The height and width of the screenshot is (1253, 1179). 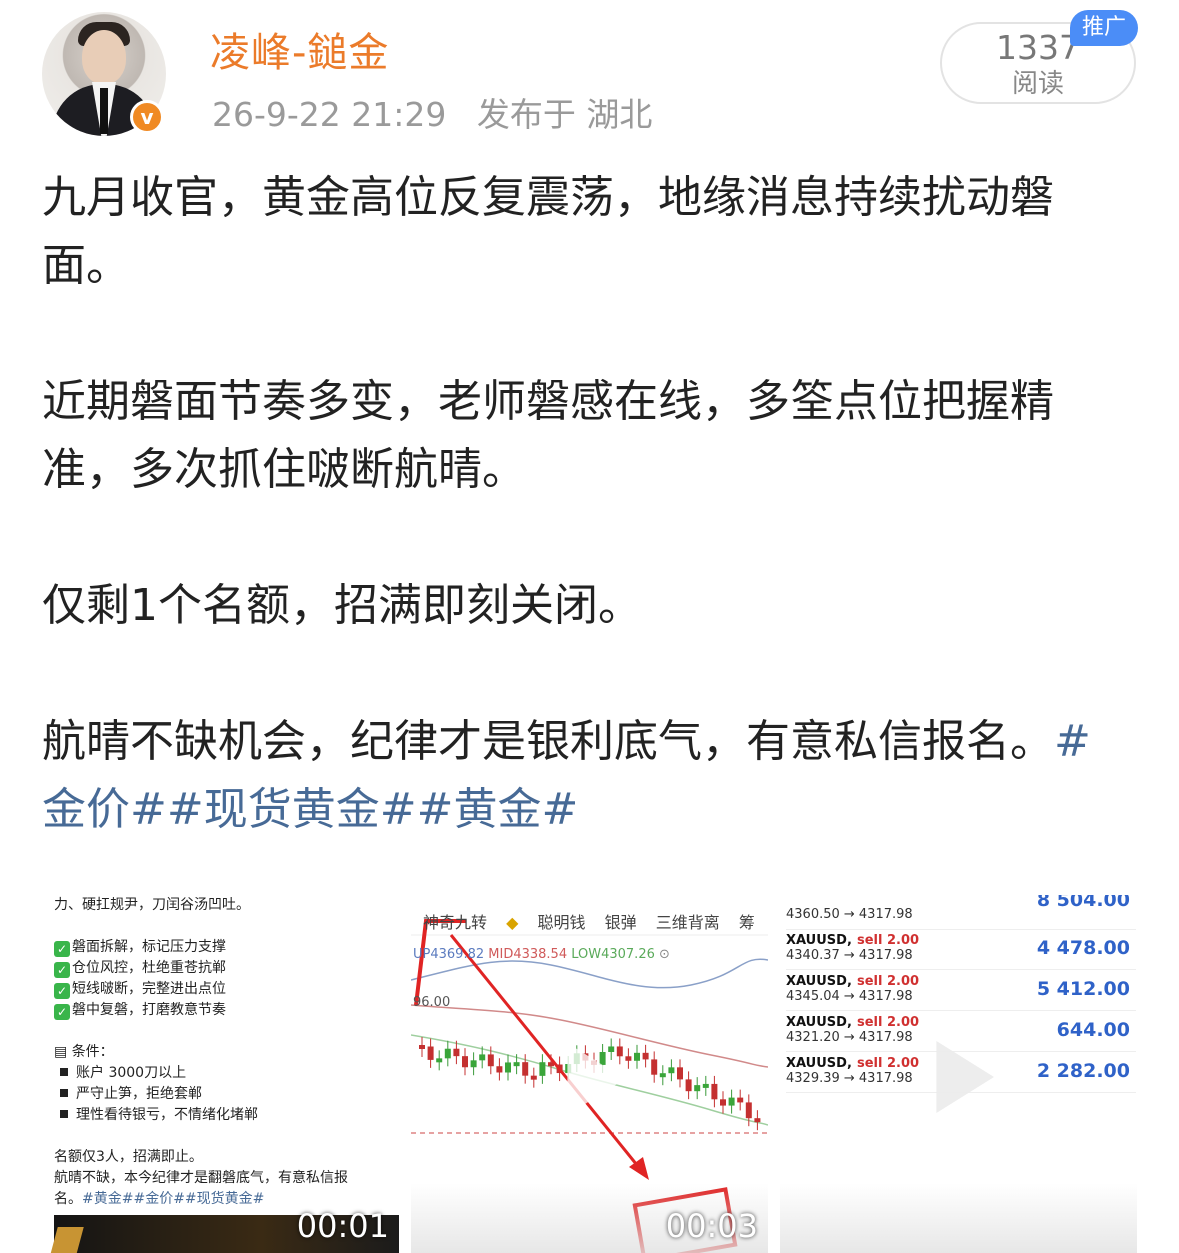 What do you see at coordinates (1037, 84) in the screenshot?
I see `read-label: 阅读` at bounding box center [1037, 84].